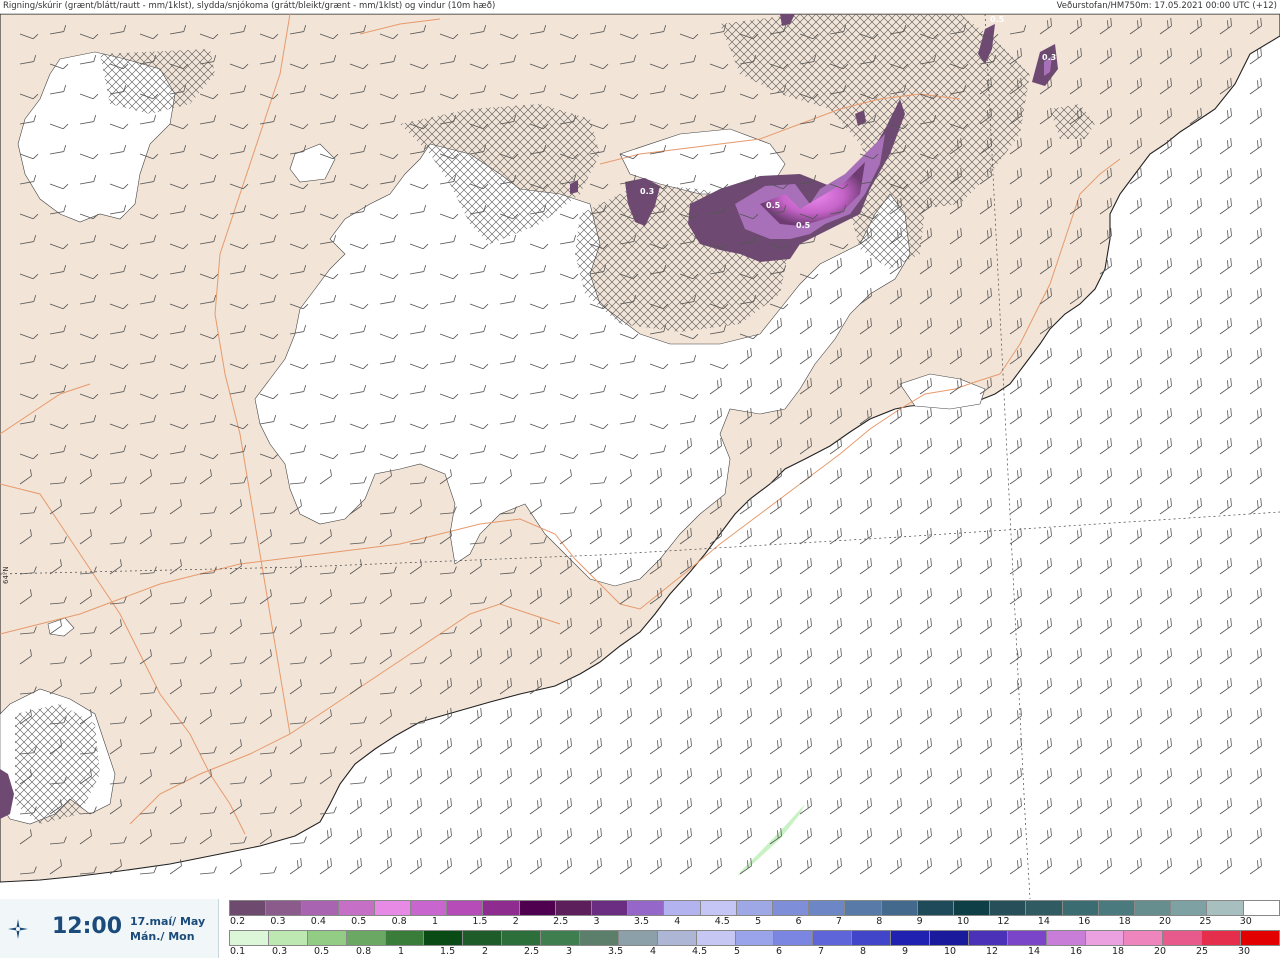 The image size is (1280, 958). Describe the element at coordinates (401, 951) in the screenshot. I see `rain-scale-label: 1` at that location.